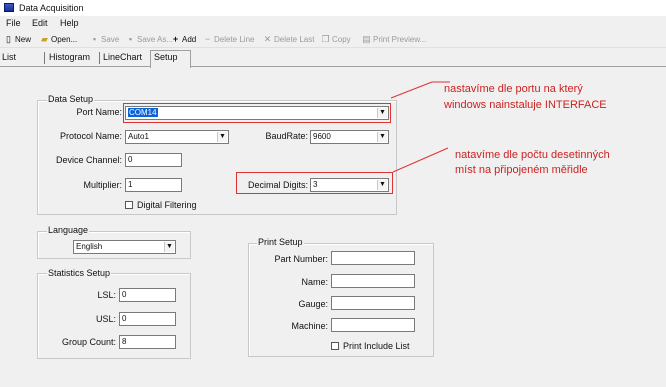  I want to click on digits-callout-line, so click(420, 160).